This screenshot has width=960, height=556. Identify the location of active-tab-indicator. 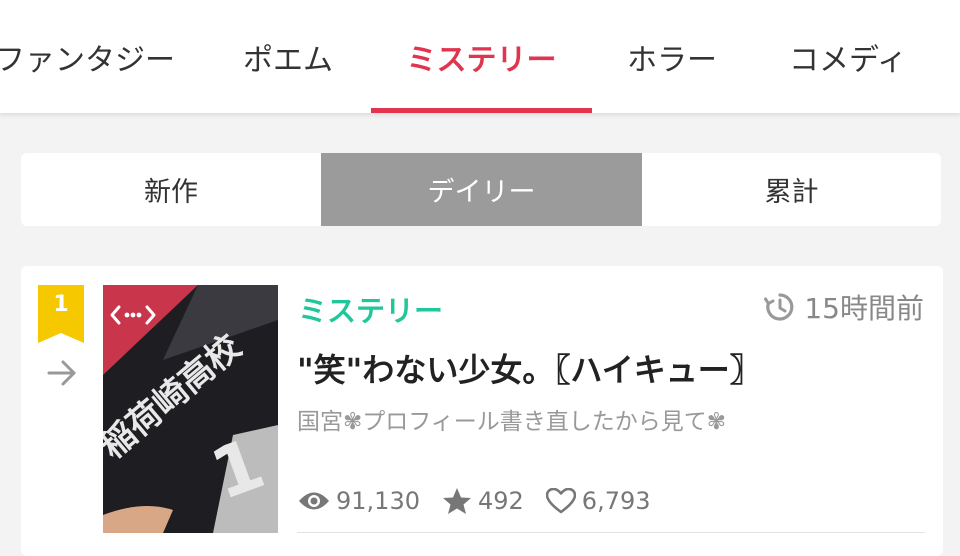
(481, 110).